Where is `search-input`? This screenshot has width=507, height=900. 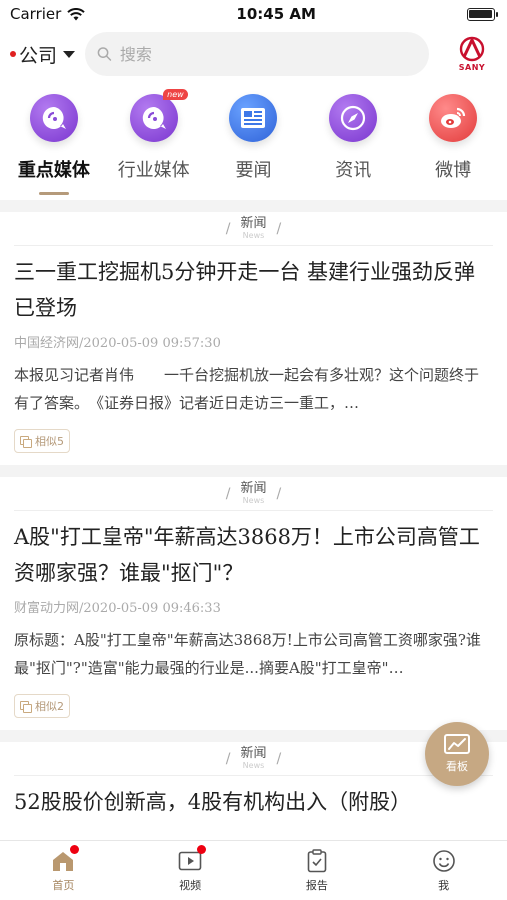 search-input is located at coordinates (268, 54).